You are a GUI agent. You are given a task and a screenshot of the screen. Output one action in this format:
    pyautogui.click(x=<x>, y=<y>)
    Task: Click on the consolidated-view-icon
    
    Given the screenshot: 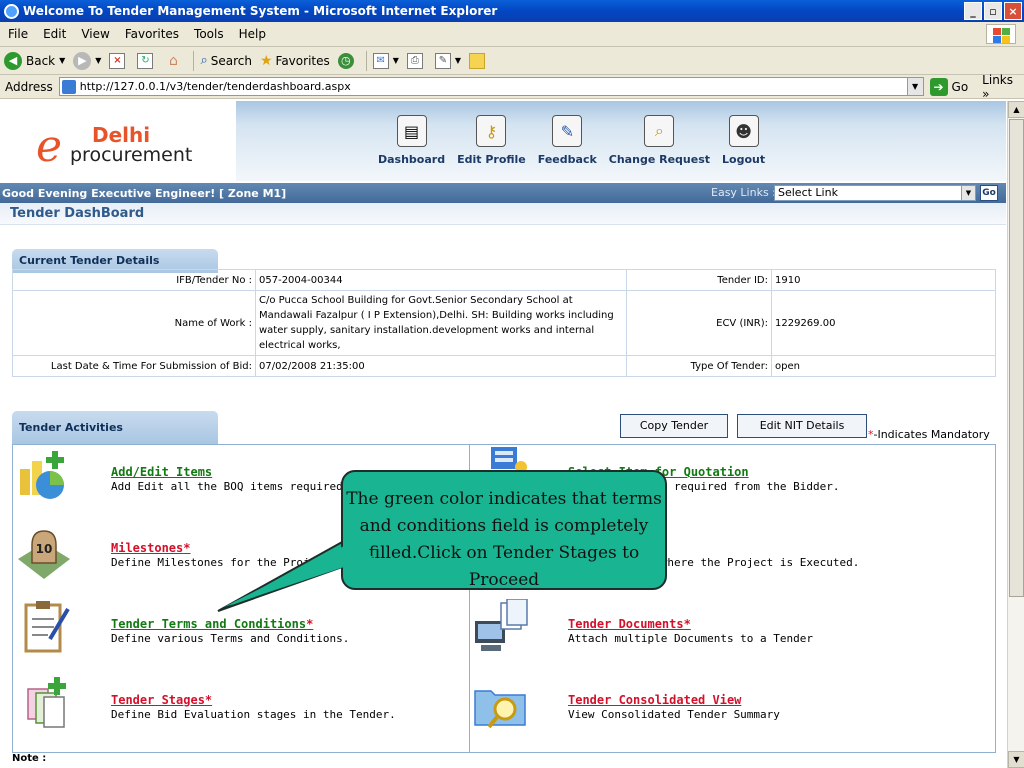 What is the action you would take?
    pyautogui.click(x=500, y=709)
    